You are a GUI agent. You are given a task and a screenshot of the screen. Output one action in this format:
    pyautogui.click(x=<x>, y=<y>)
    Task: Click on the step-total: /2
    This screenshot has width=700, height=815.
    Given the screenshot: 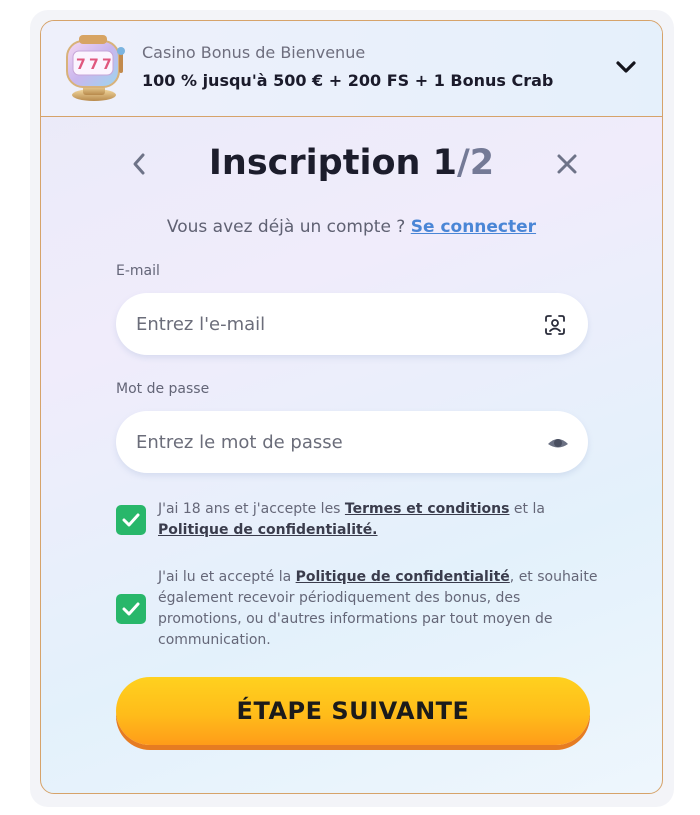 What is the action you would take?
    pyautogui.click(x=475, y=163)
    